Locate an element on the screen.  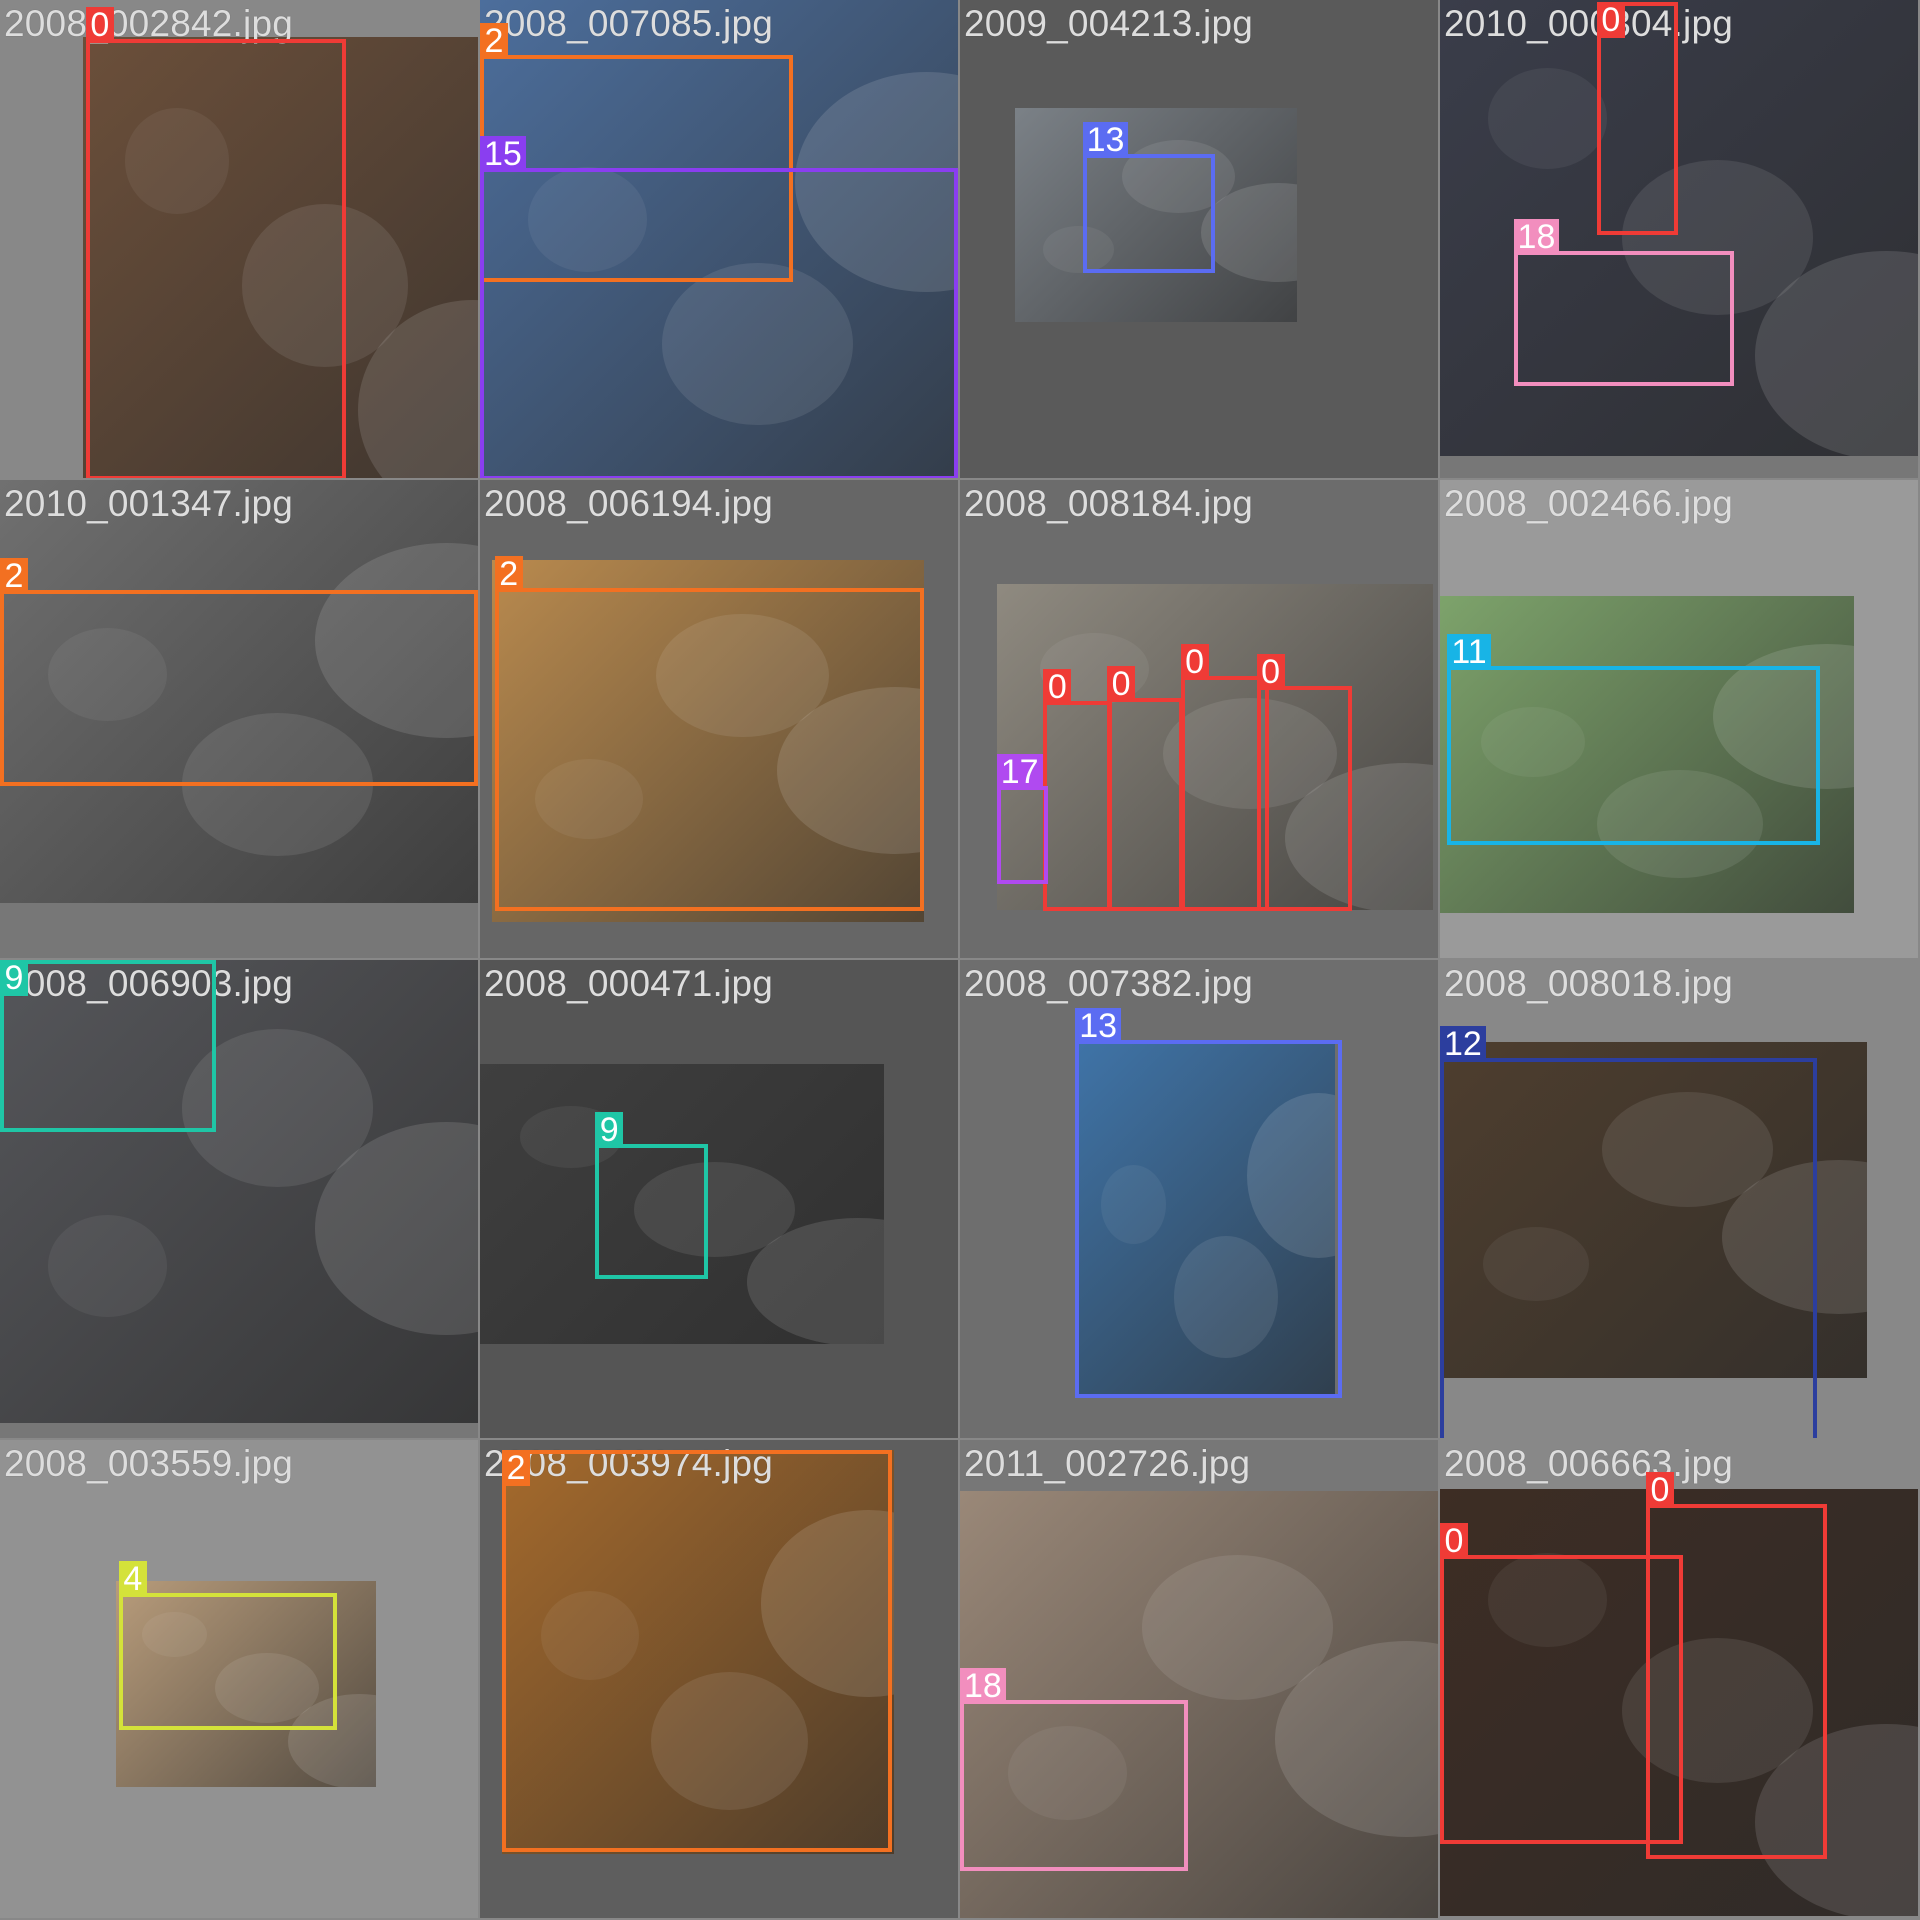
class-label-tag: 11 is located at coordinates (1469, 652).